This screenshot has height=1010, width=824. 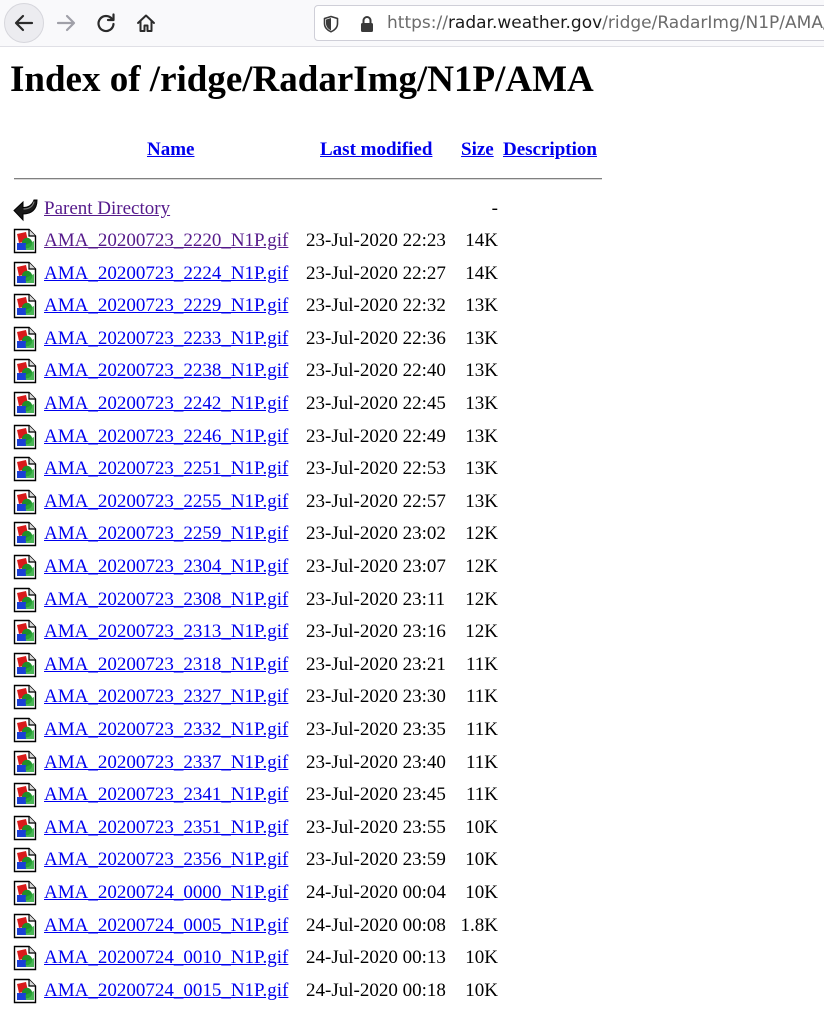 I want to click on file-link: AMA_20200723_2246_N1P.gif, so click(x=166, y=437).